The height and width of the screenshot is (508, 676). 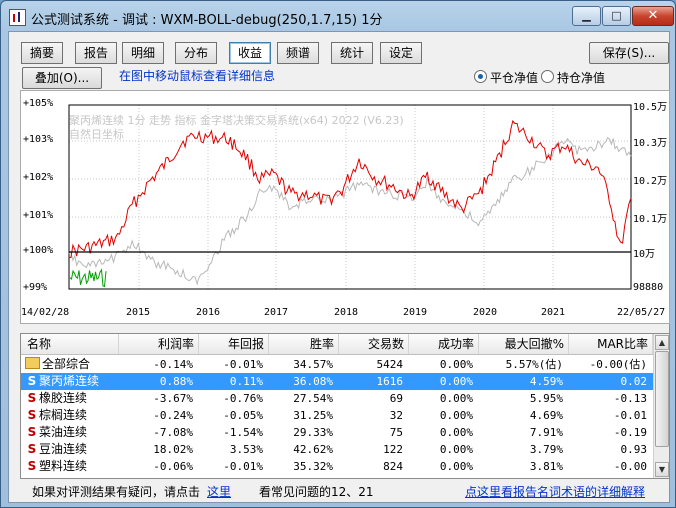 I want to click on x-tick: 2020, so click(x=485, y=312).